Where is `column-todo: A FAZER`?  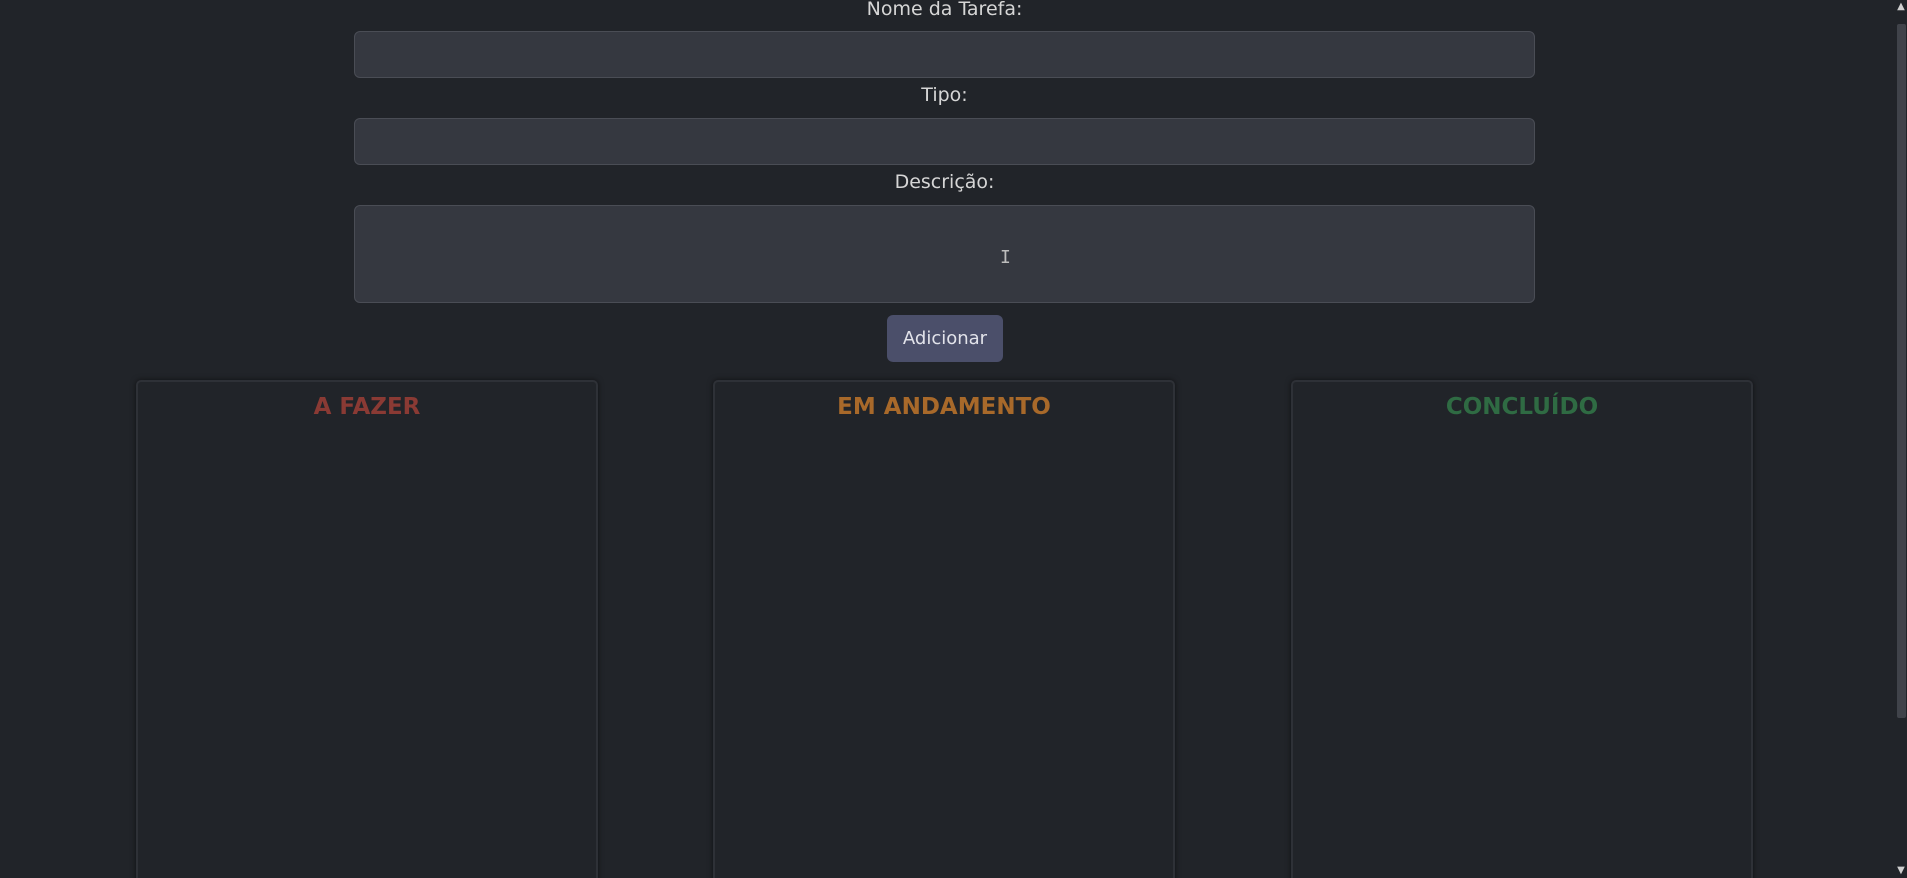 column-todo: A FAZER is located at coordinates (367, 629).